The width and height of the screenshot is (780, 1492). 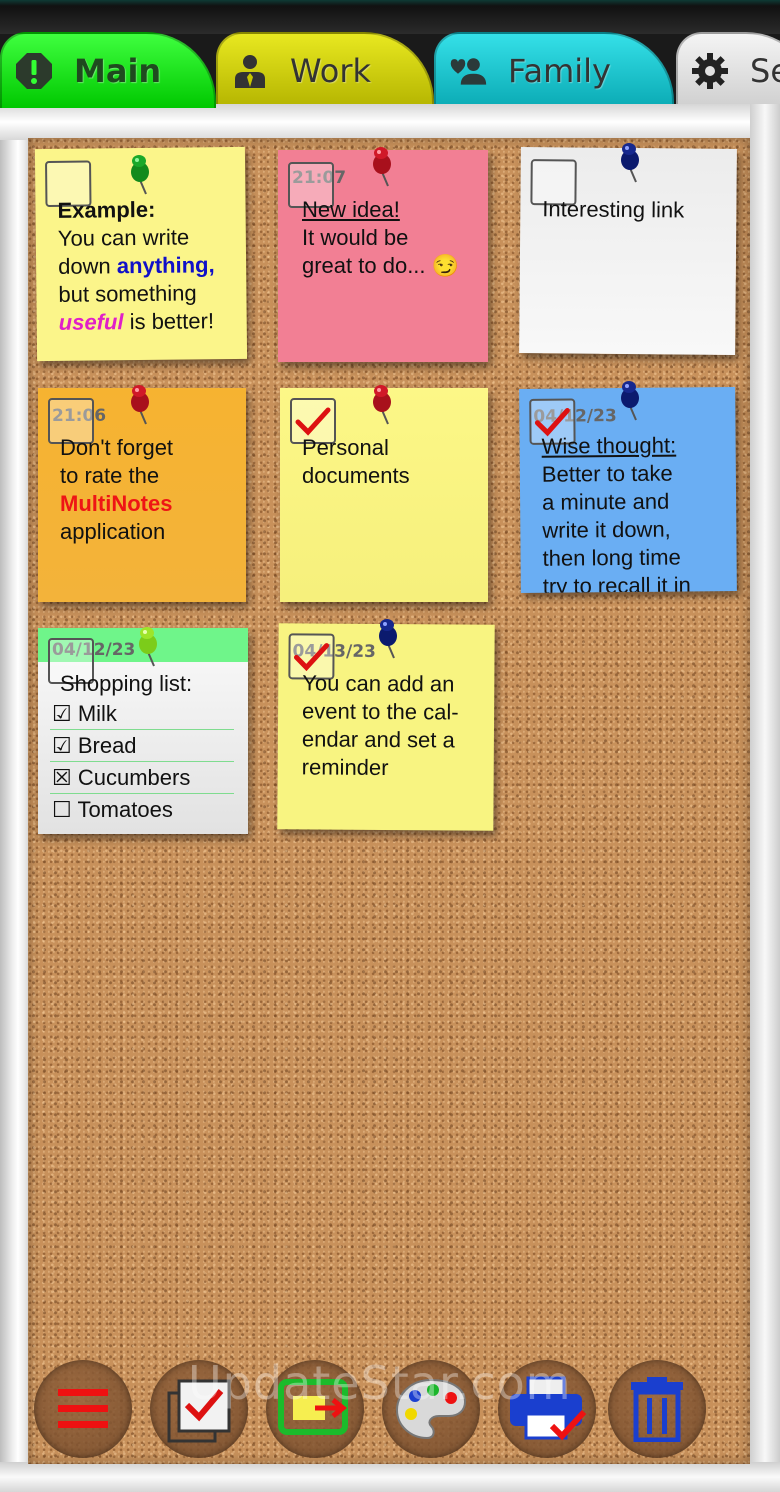 What do you see at coordinates (381, 265) in the screenshot?
I see `note-idea-line: great to do... 😏` at bounding box center [381, 265].